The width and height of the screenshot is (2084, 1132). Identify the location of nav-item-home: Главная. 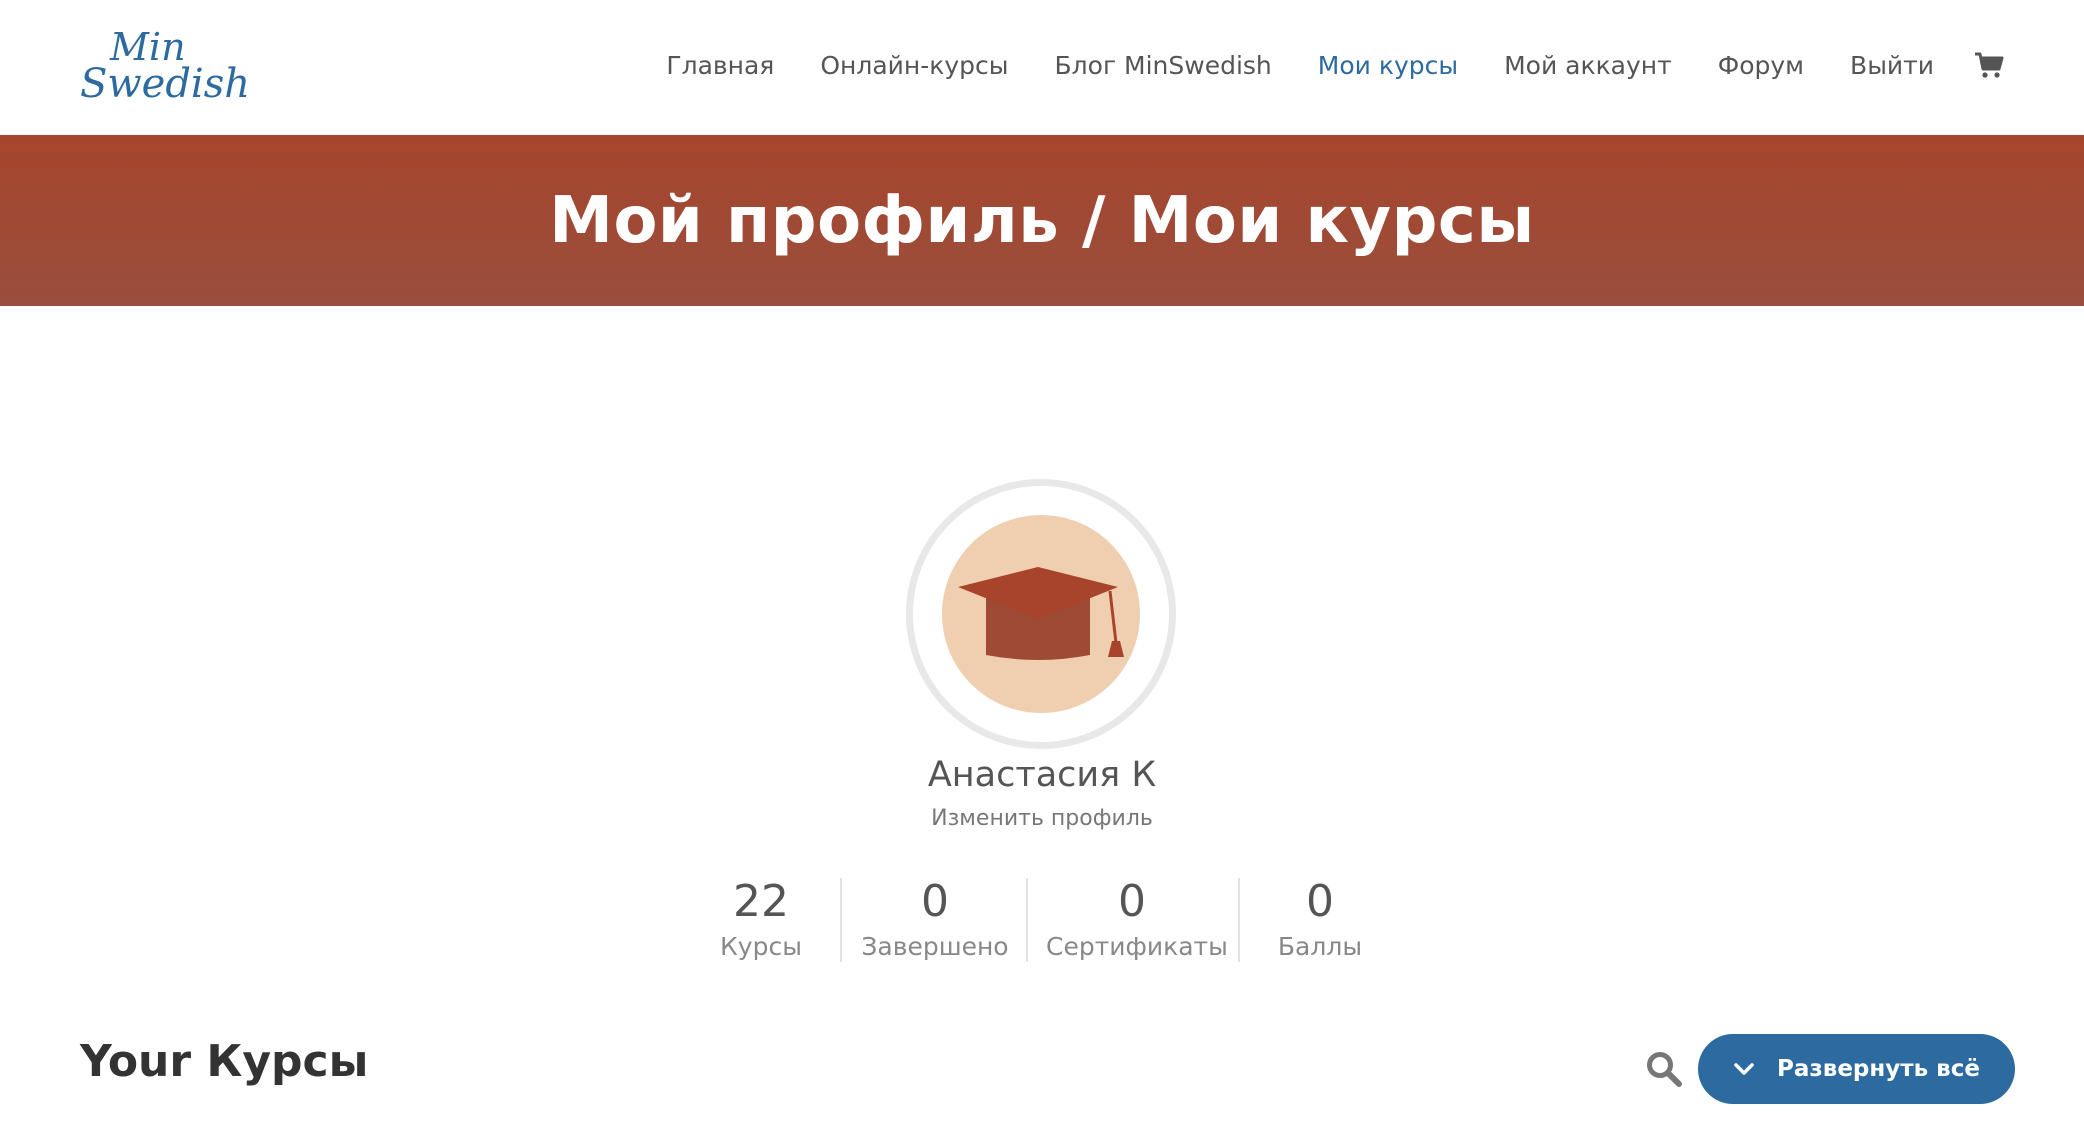
(720, 65).